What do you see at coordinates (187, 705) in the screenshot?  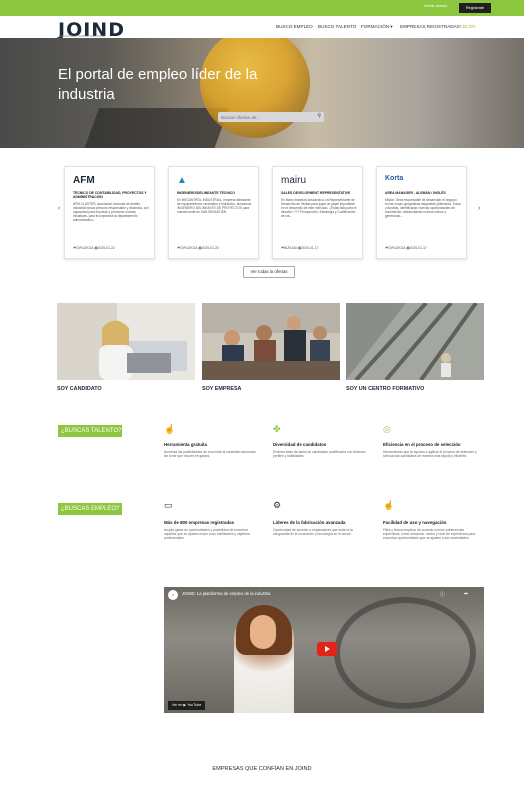 I see `watch-on-youtube-button: Ver en ▶ YouTube` at bounding box center [187, 705].